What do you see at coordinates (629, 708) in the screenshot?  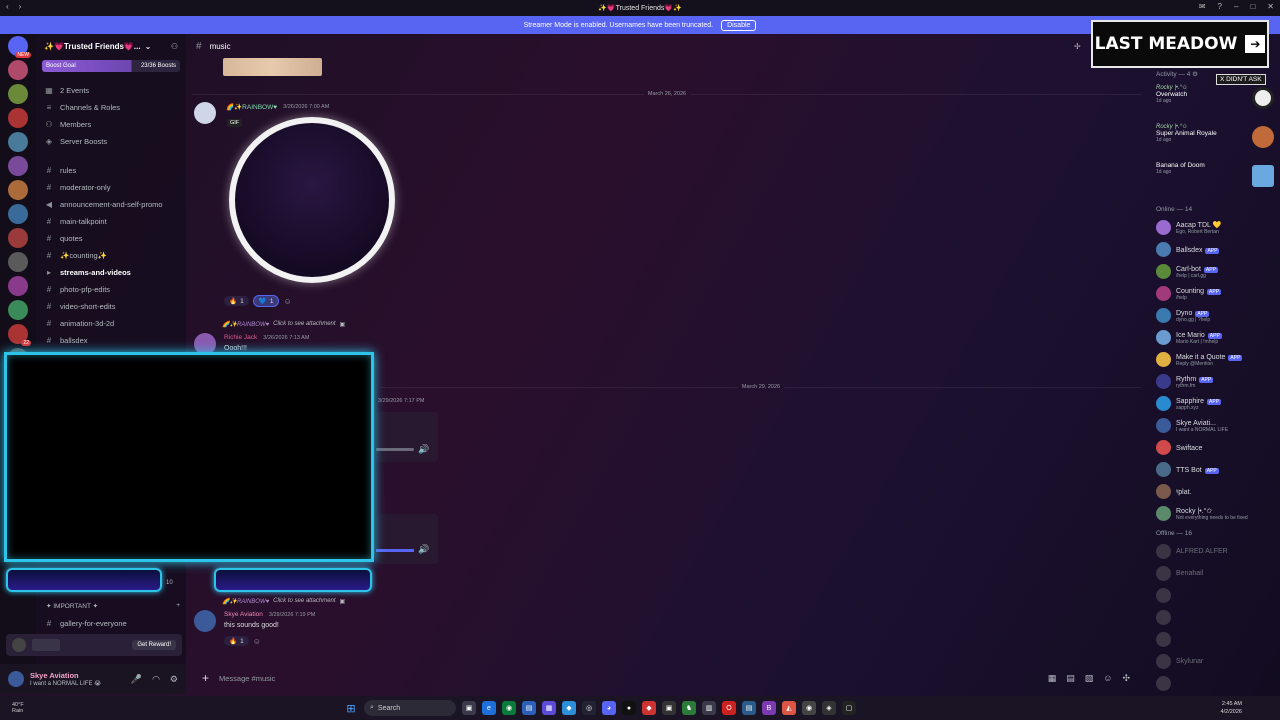 I see `app-icon: ●` at bounding box center [629, 708].